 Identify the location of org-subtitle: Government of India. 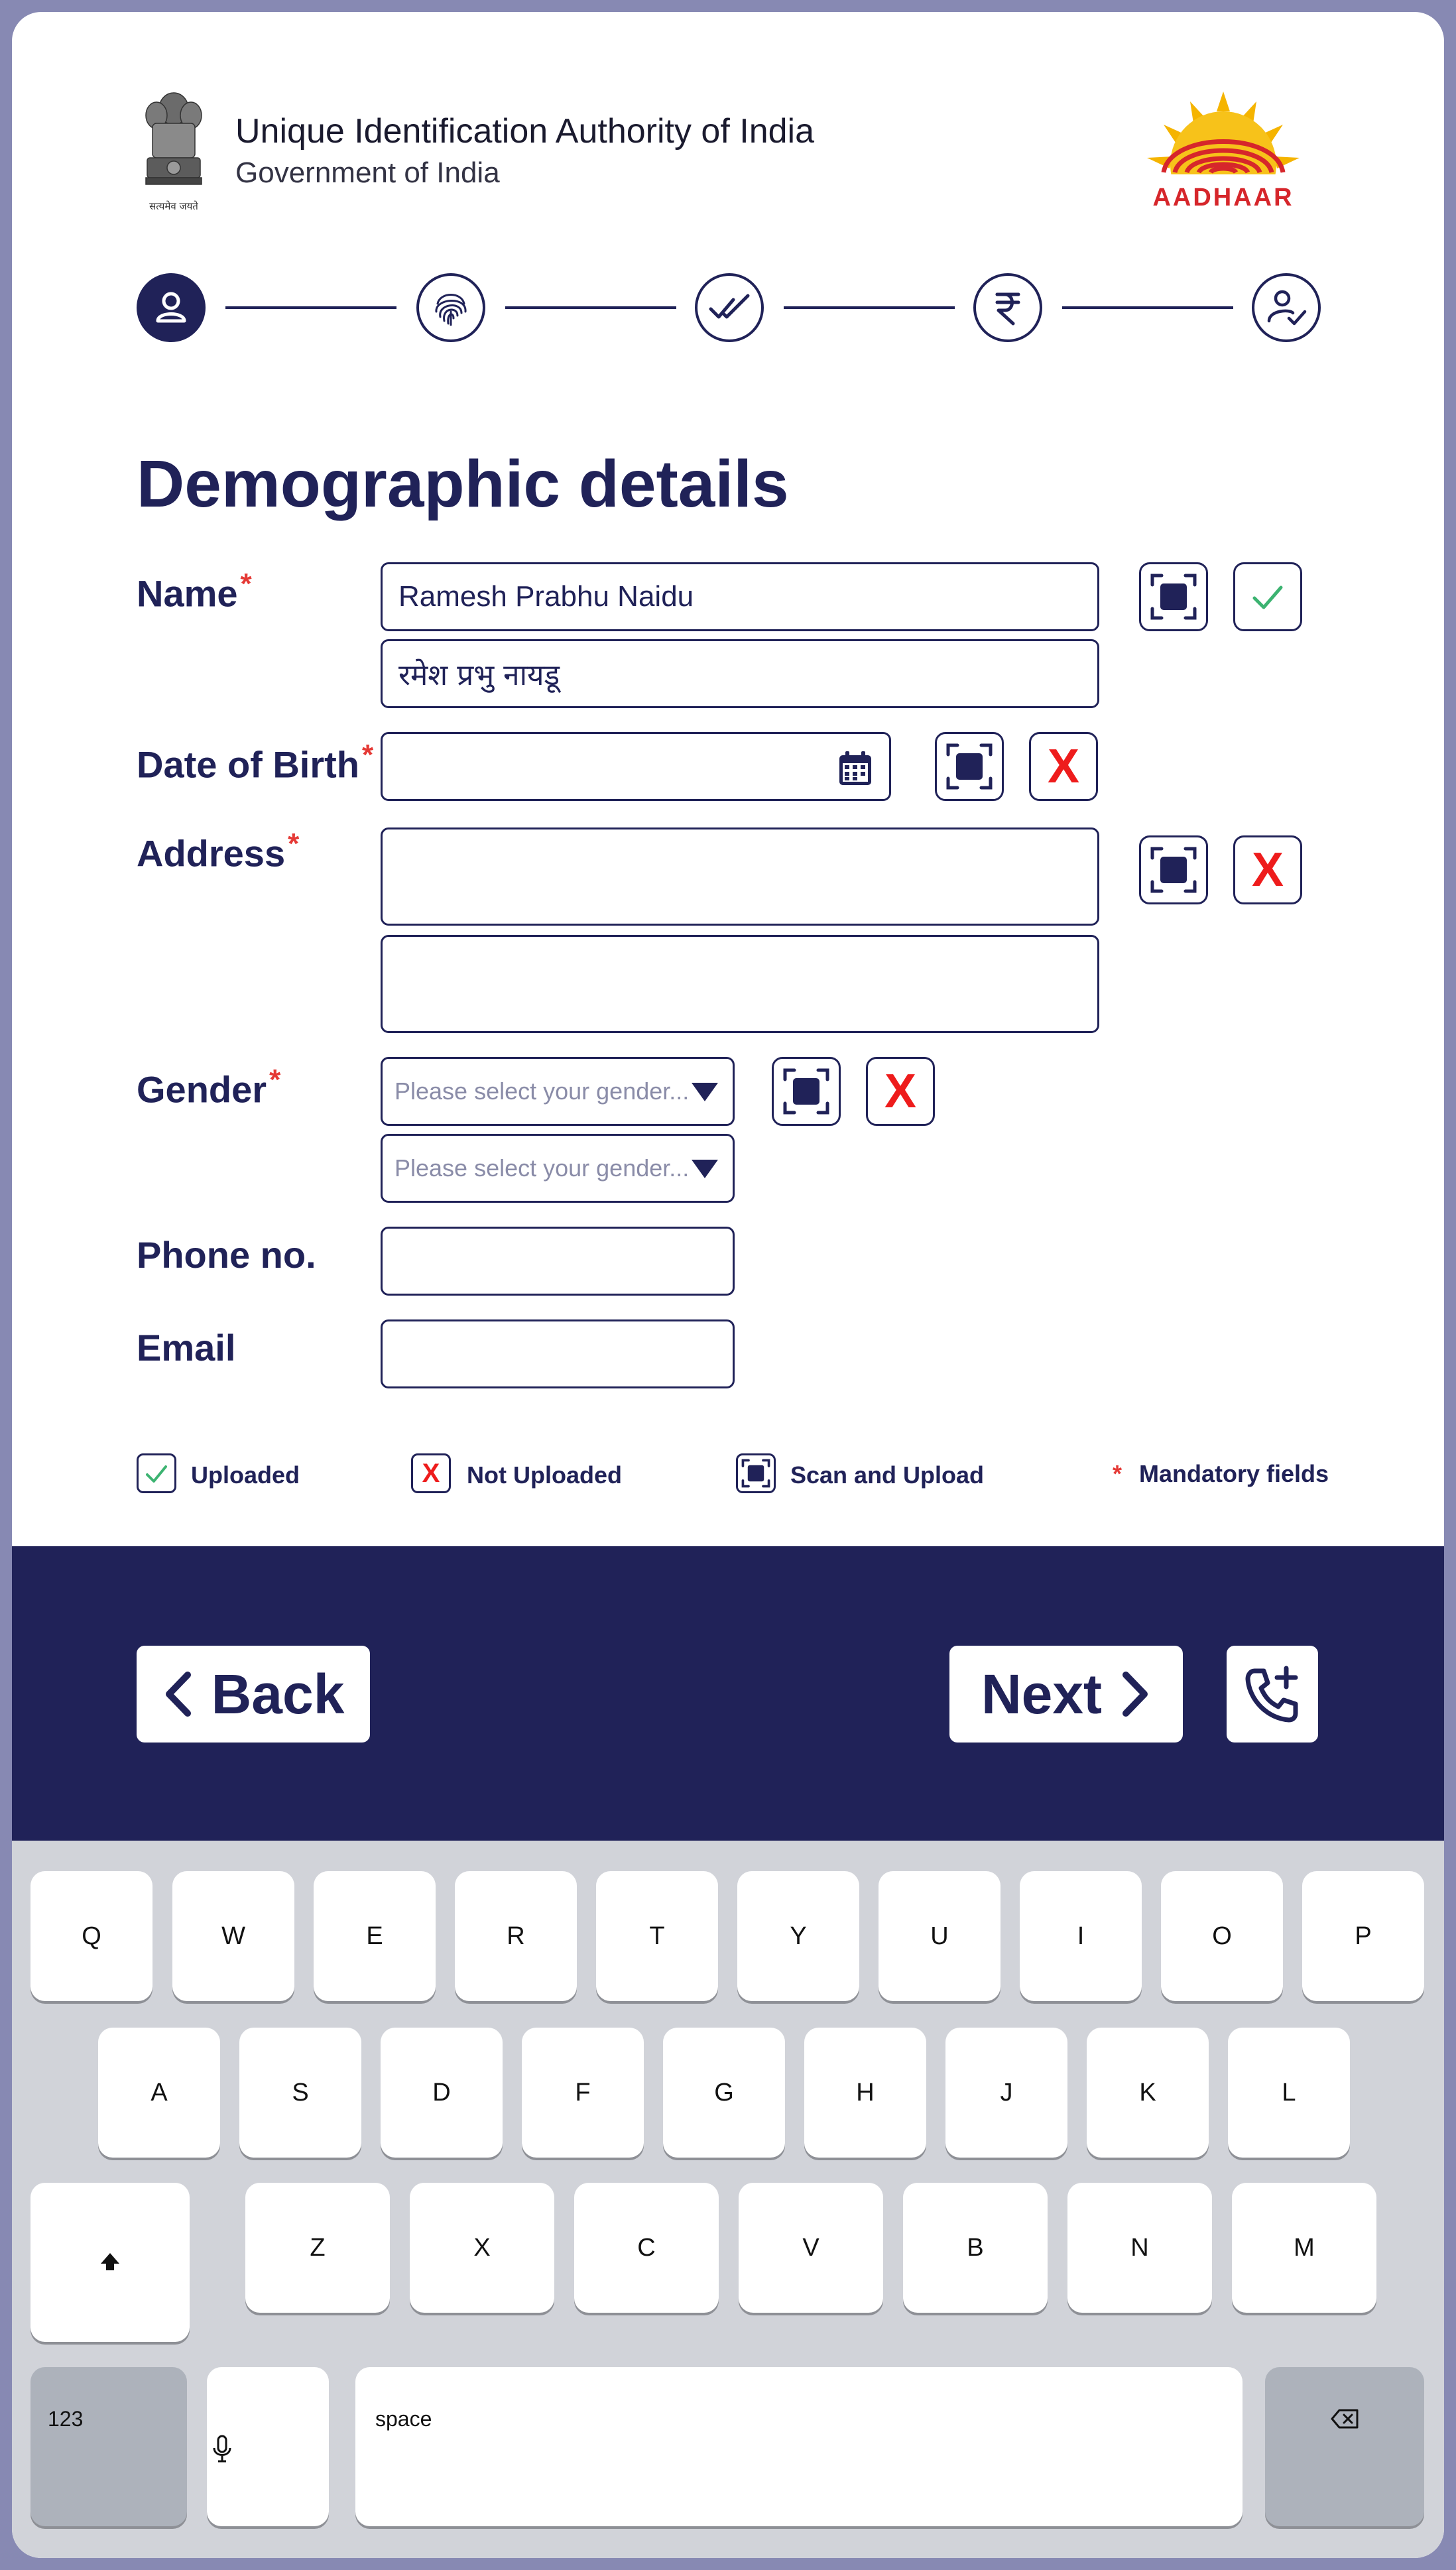
(367, 172).